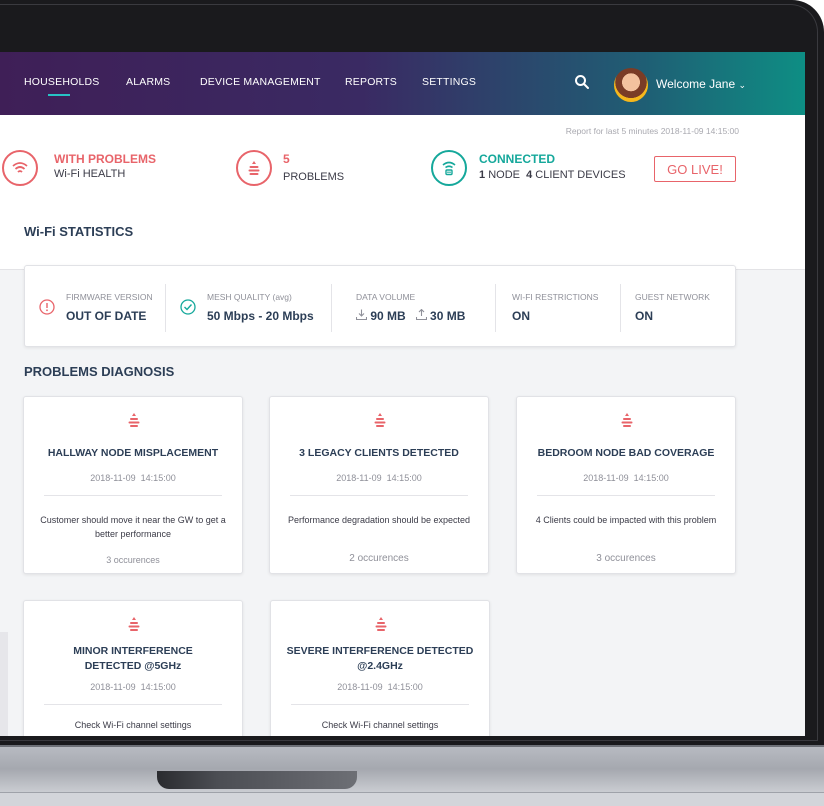 This screenshot has width=824, height=806. What do you see at coordinates (106, 316) in the screenshot?
I see `firmware-value: OUT OF DATE` at bounding box center [106, 316].